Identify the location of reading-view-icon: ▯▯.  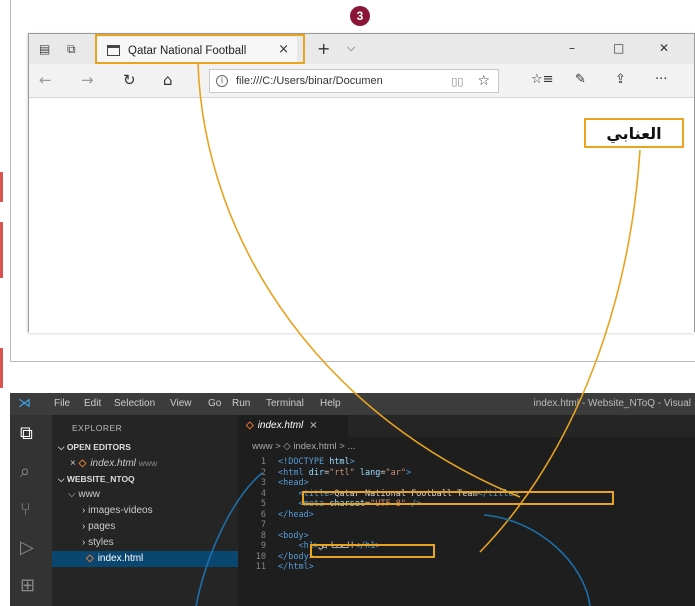
(457, 81).